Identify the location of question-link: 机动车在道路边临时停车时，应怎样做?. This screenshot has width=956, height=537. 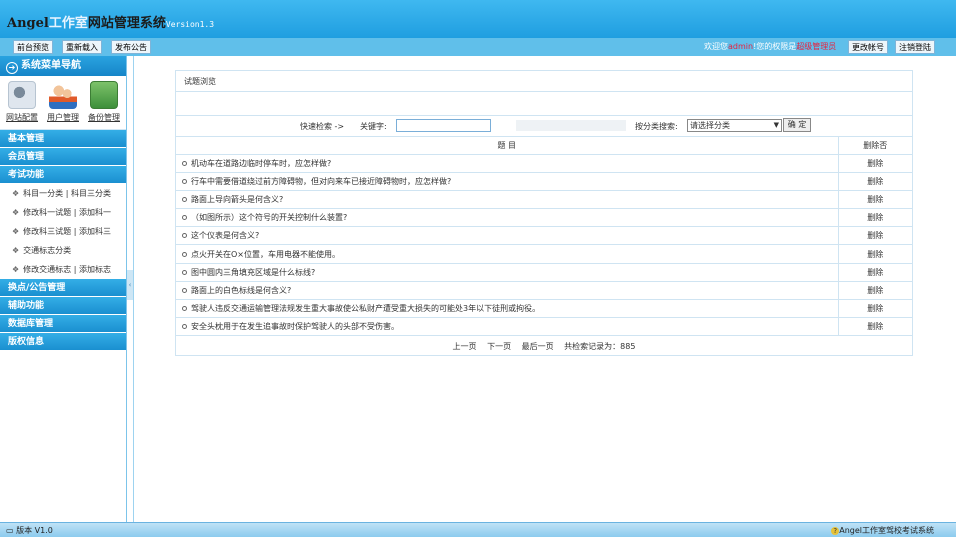
(261, 163).